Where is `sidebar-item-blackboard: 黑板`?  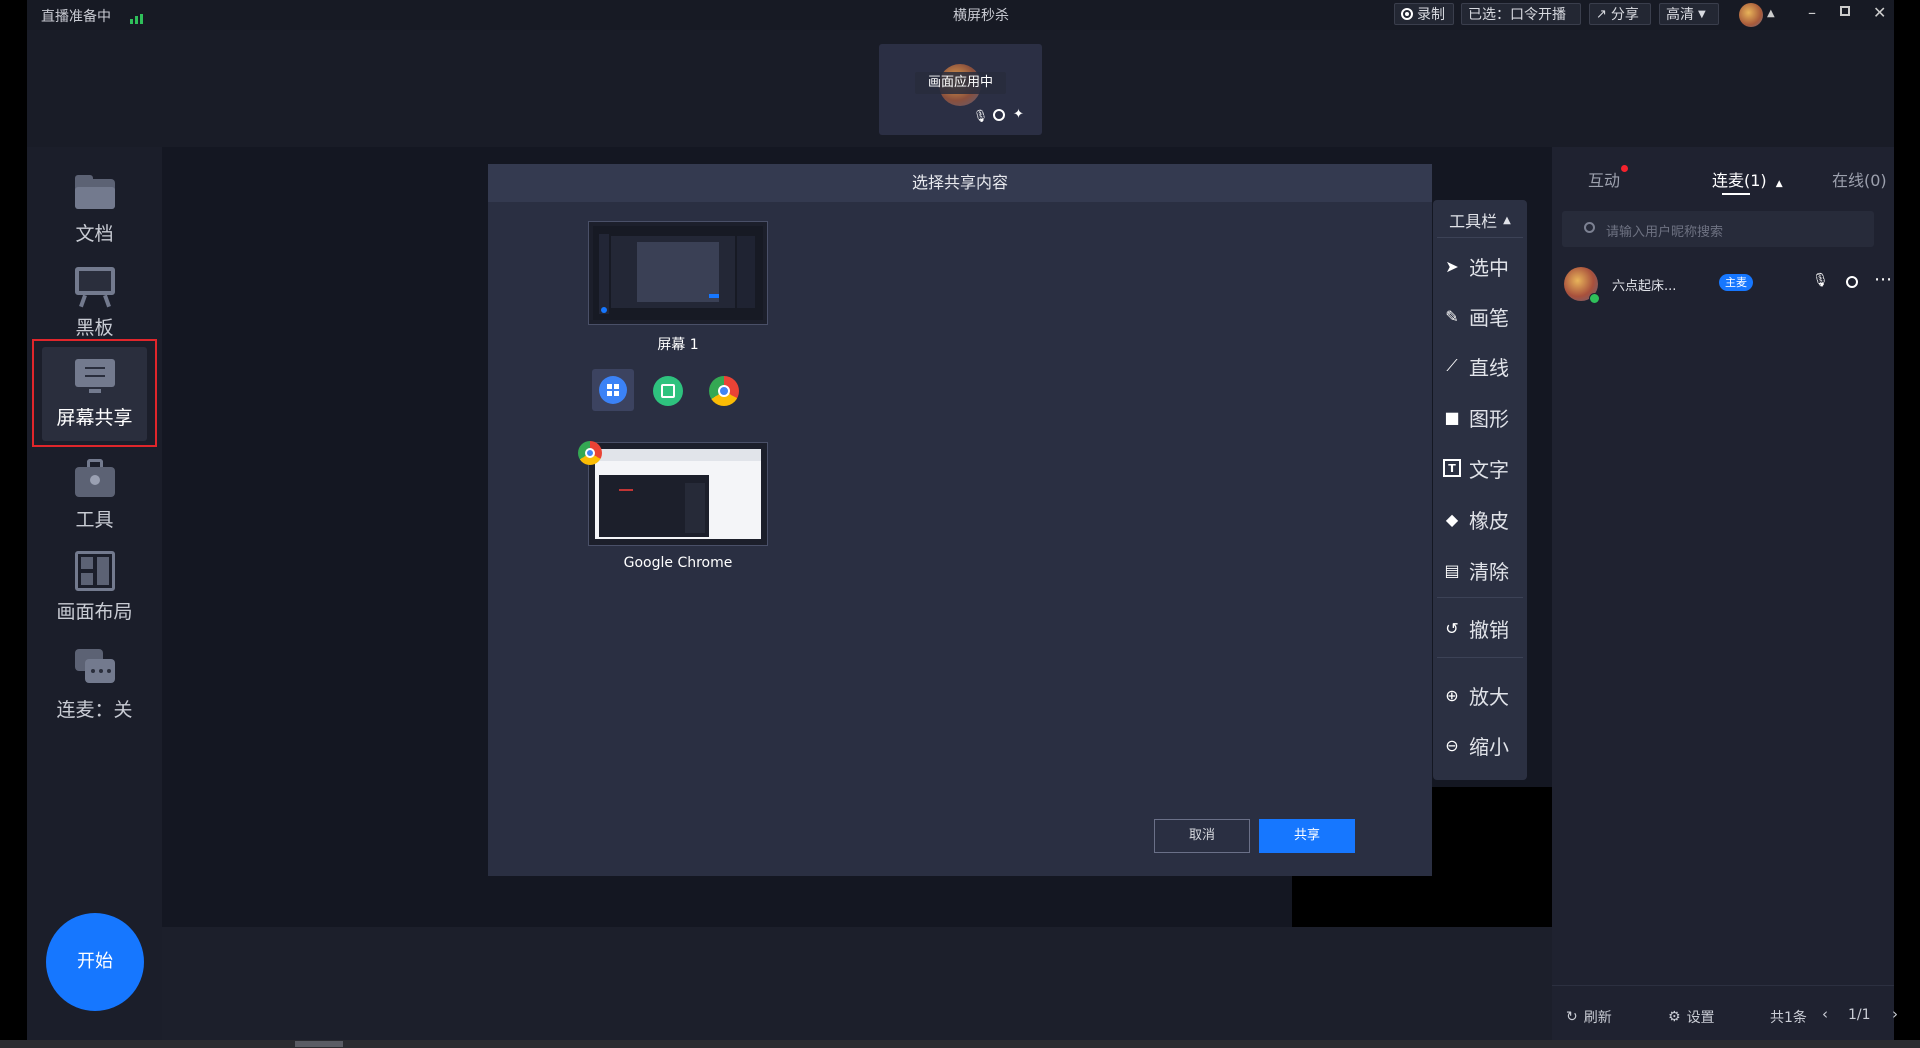 sidebar-item-blackboard: 黑板 is located at coordinates (94, 302).